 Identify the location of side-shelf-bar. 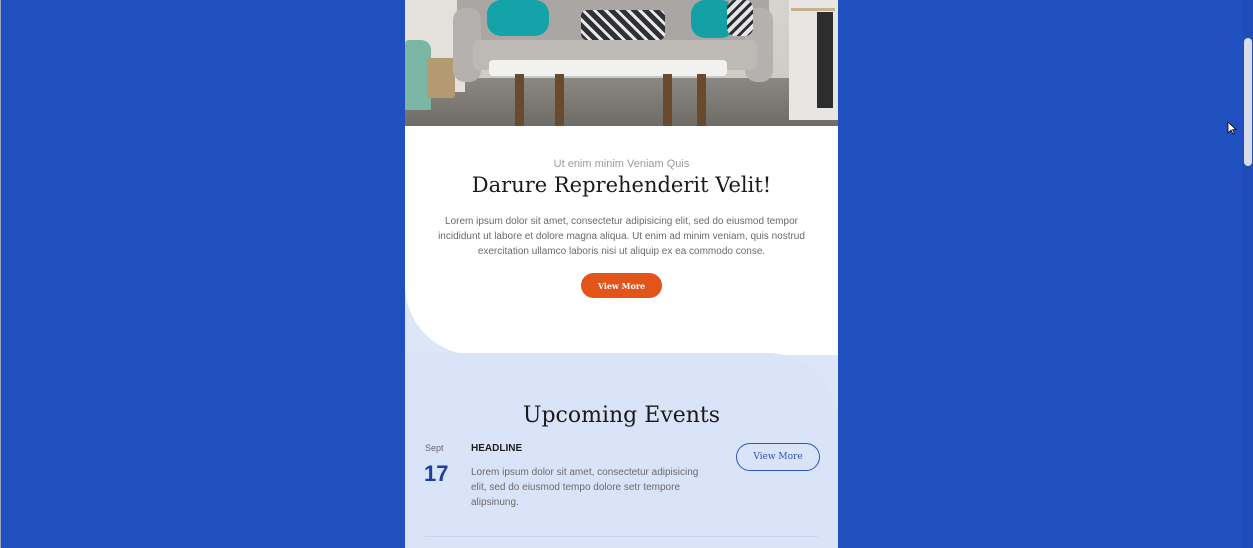
(813, 9).